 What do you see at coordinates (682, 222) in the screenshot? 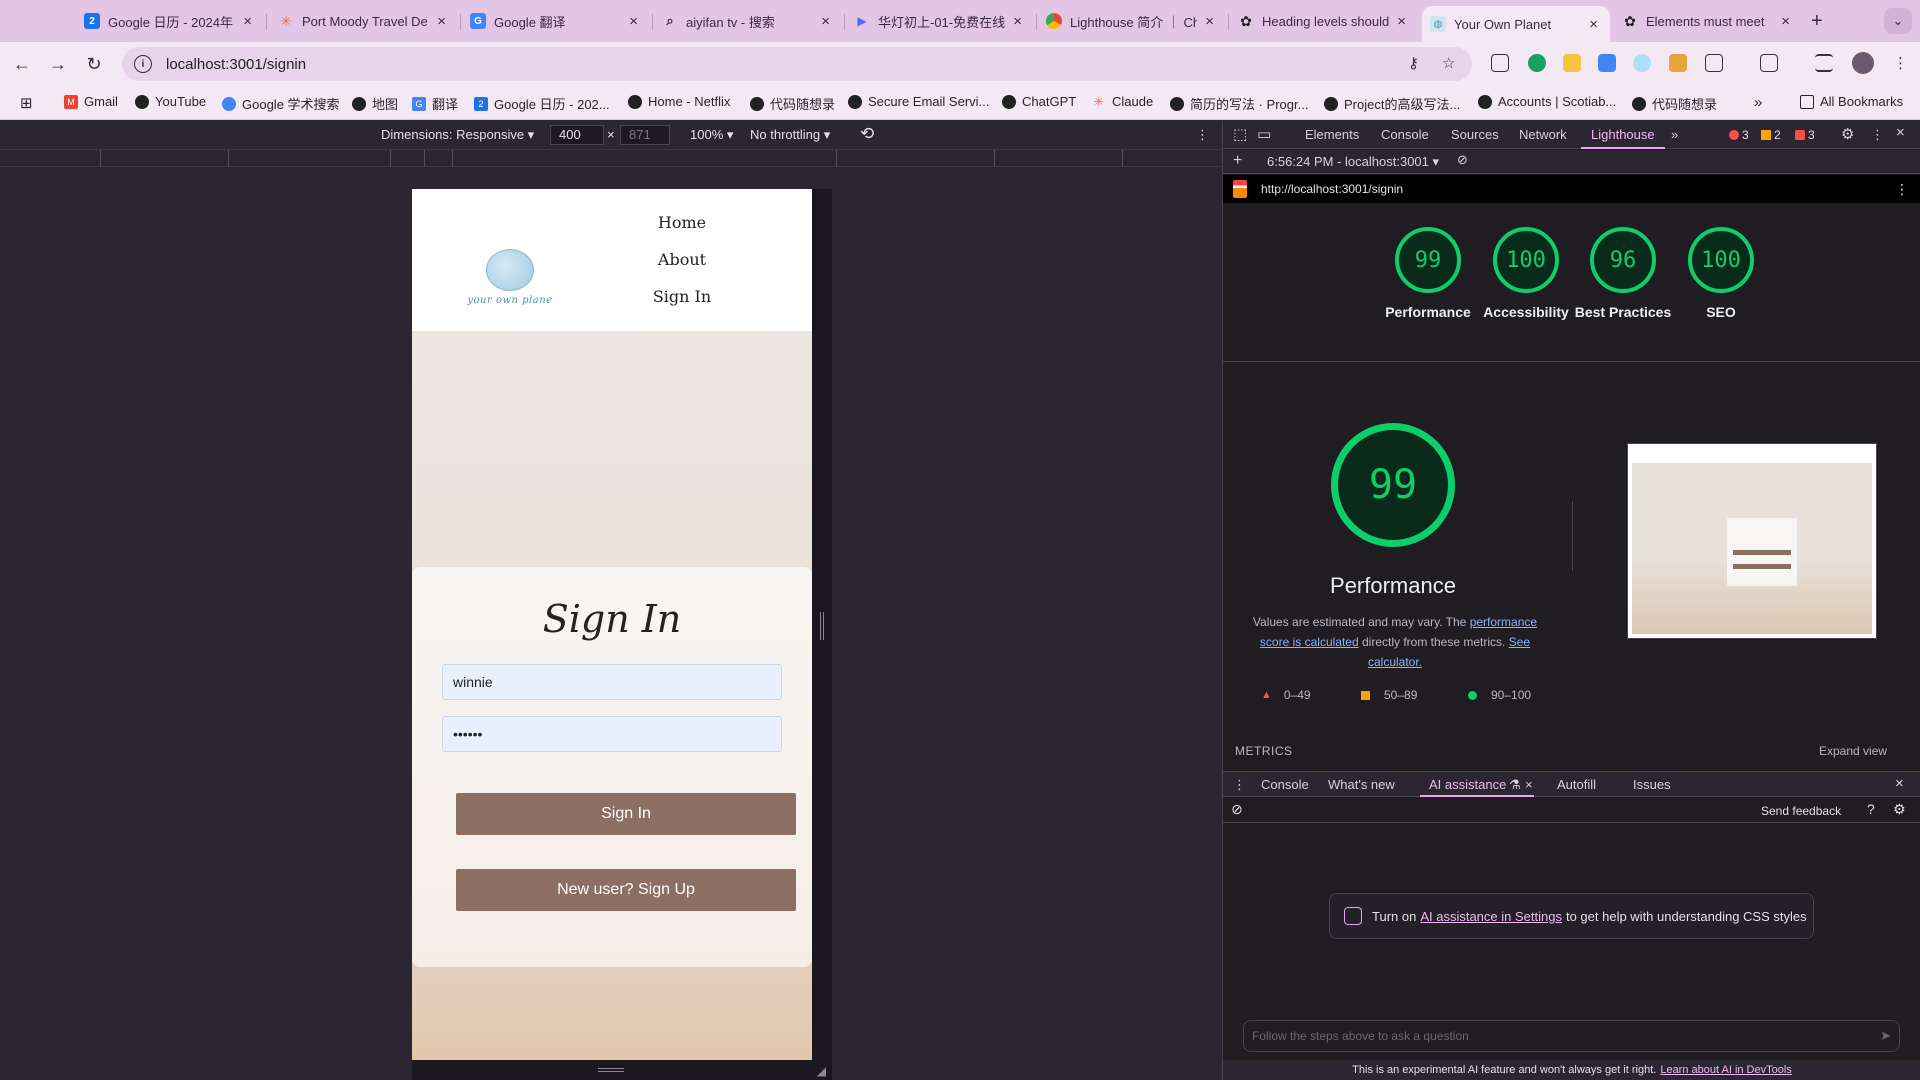
I see `nav-home-link: Home` at bounding box center [682, 222].